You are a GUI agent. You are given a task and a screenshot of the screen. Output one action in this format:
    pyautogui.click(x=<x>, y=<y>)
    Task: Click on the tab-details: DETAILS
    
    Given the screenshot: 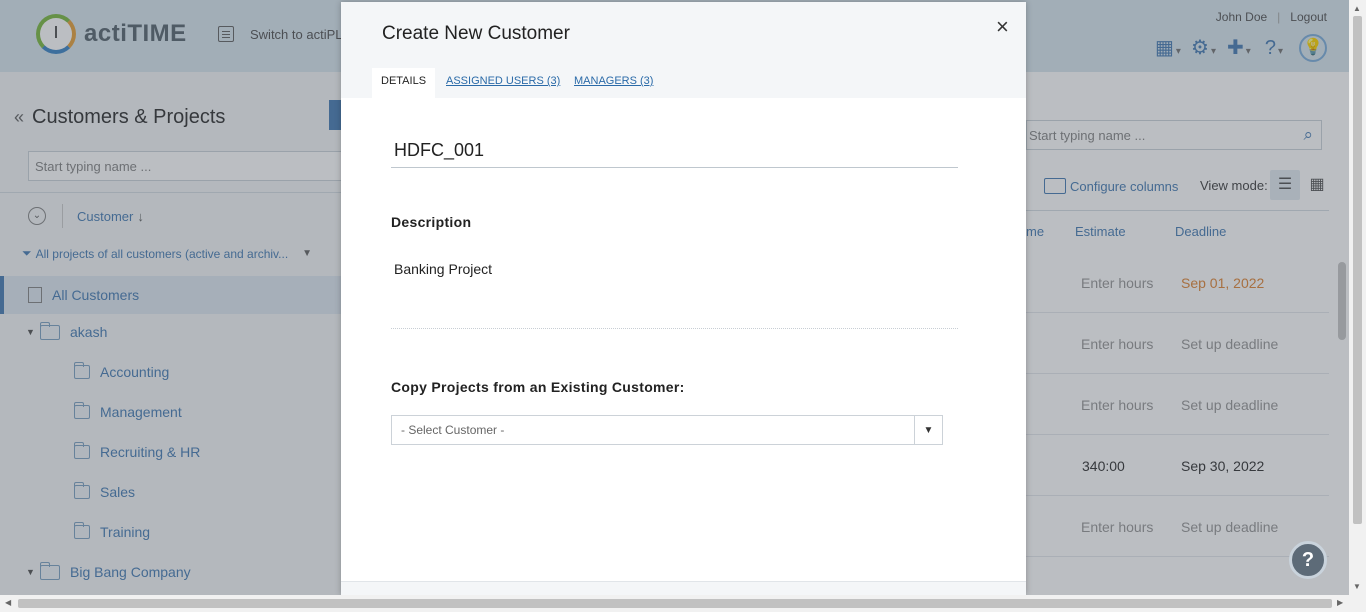 What is the action you would take?
    pyautogui.click(x=404, y=83)
    